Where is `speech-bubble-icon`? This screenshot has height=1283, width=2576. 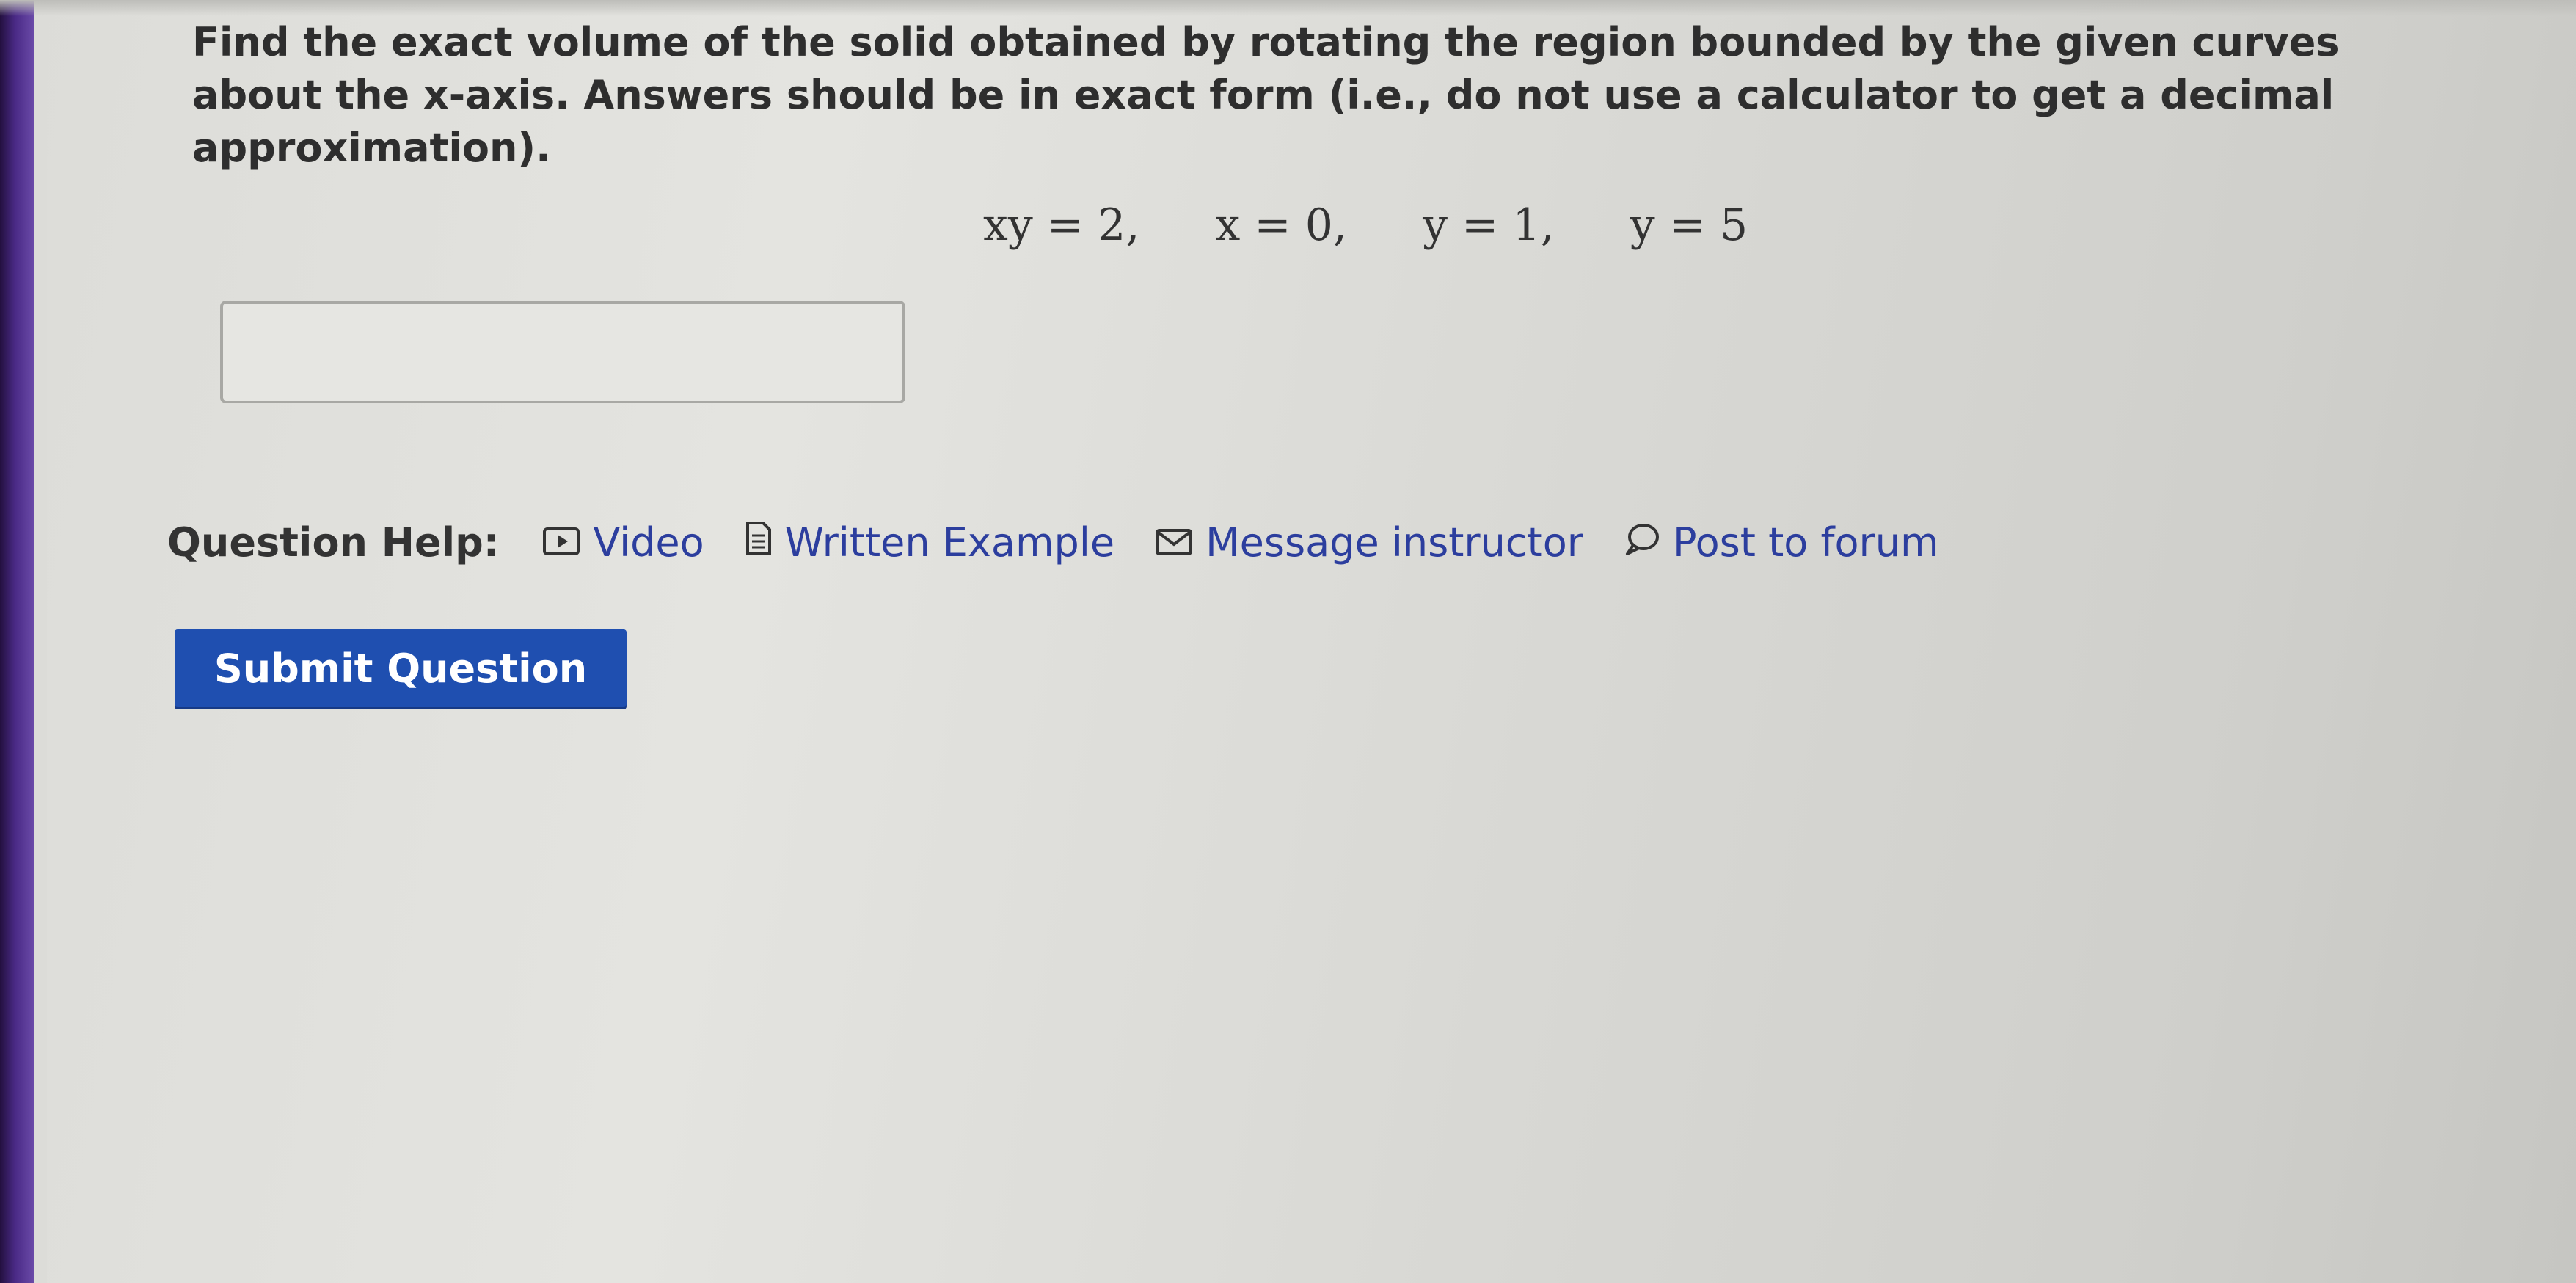
speech-bubble-icon is located at coordinates (1642, 542).